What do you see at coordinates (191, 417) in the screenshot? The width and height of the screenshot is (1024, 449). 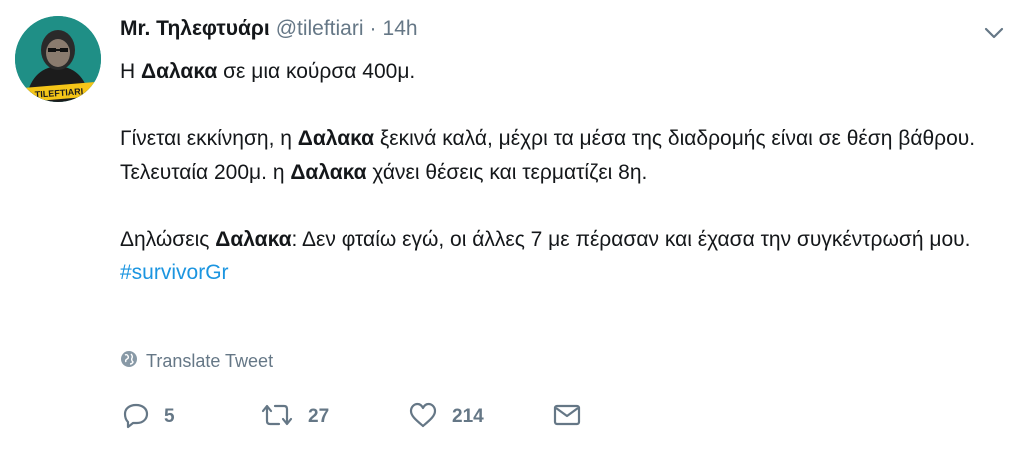 I see `reply-button: 5` at bounding box center [191, 417].